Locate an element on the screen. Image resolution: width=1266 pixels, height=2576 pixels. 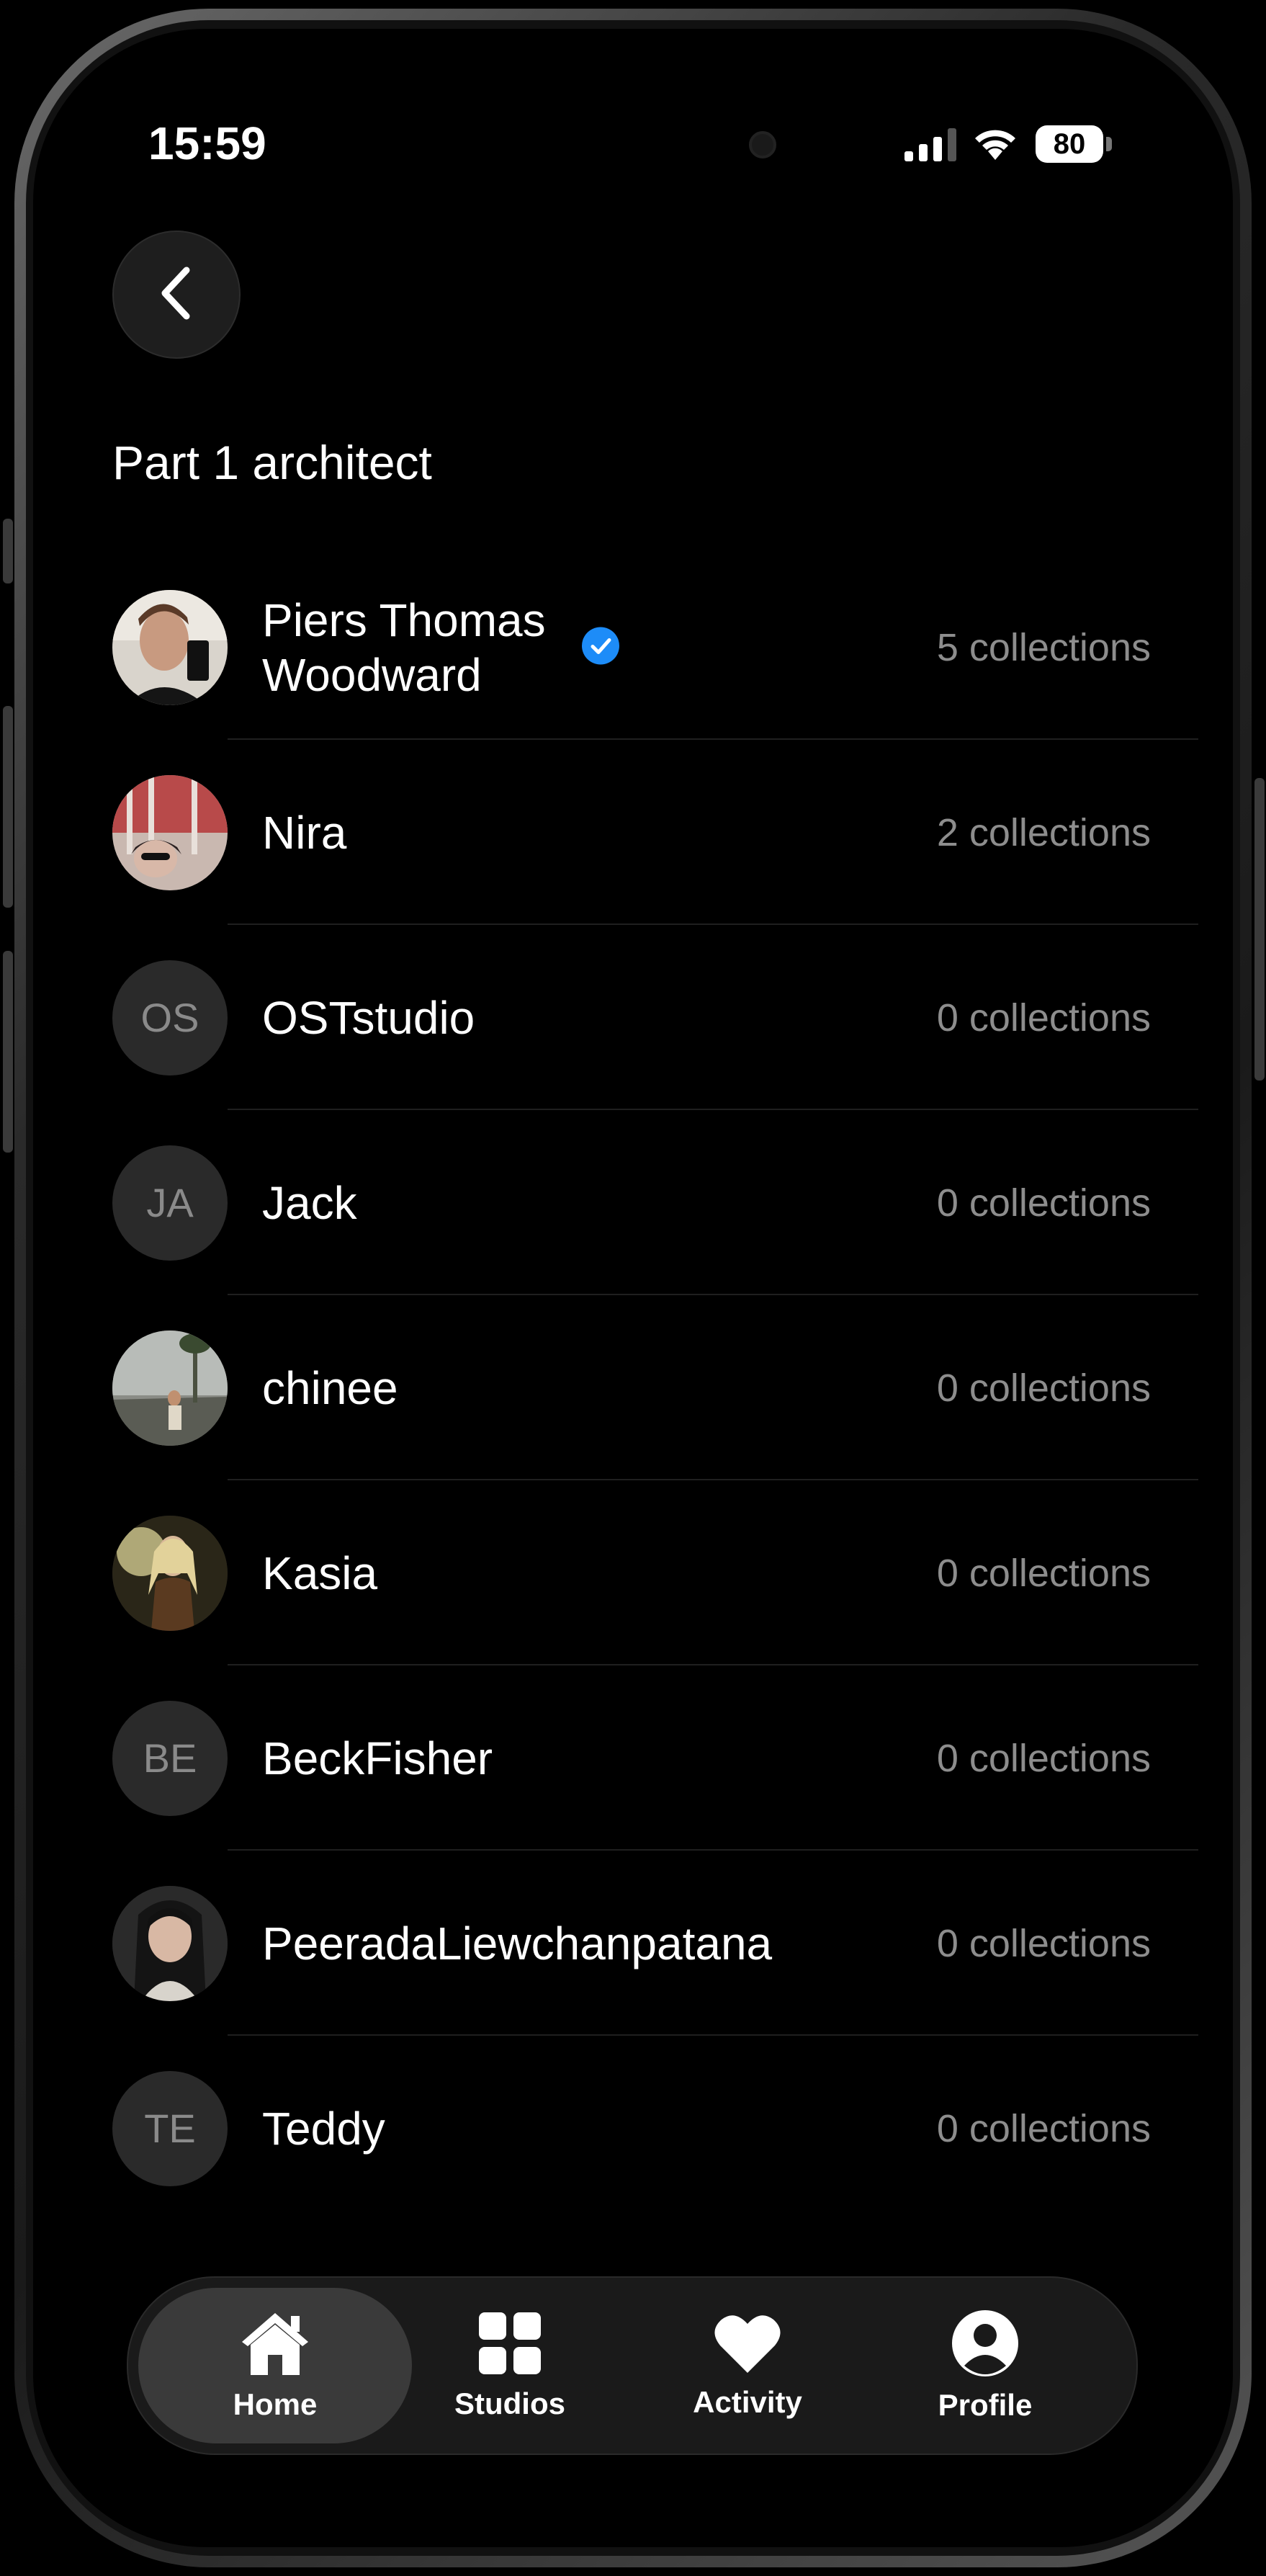
tab-activity: Activity is located at coordinates (747, 2365).